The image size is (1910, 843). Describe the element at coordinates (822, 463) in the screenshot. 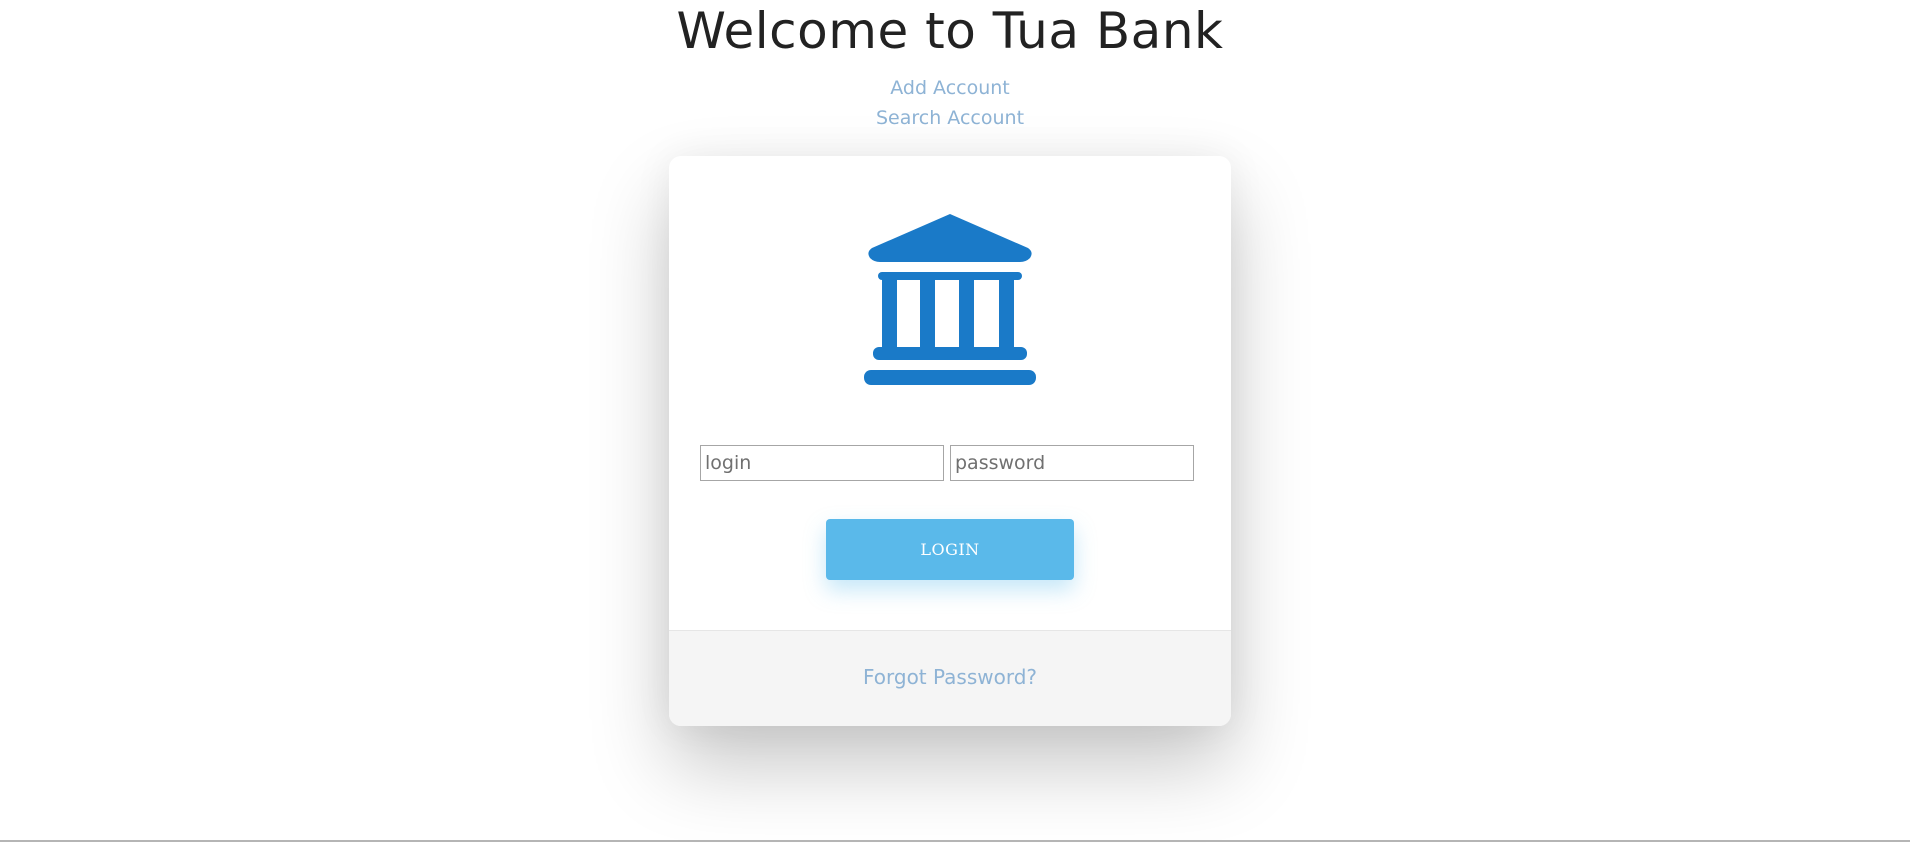

I see `login-input` at that location.